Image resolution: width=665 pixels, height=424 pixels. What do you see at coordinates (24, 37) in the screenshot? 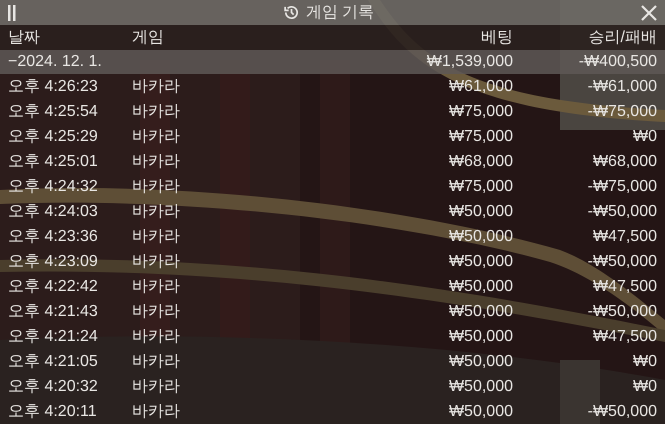
I see `column-header: 날짜` at bounding box center [24, 37].